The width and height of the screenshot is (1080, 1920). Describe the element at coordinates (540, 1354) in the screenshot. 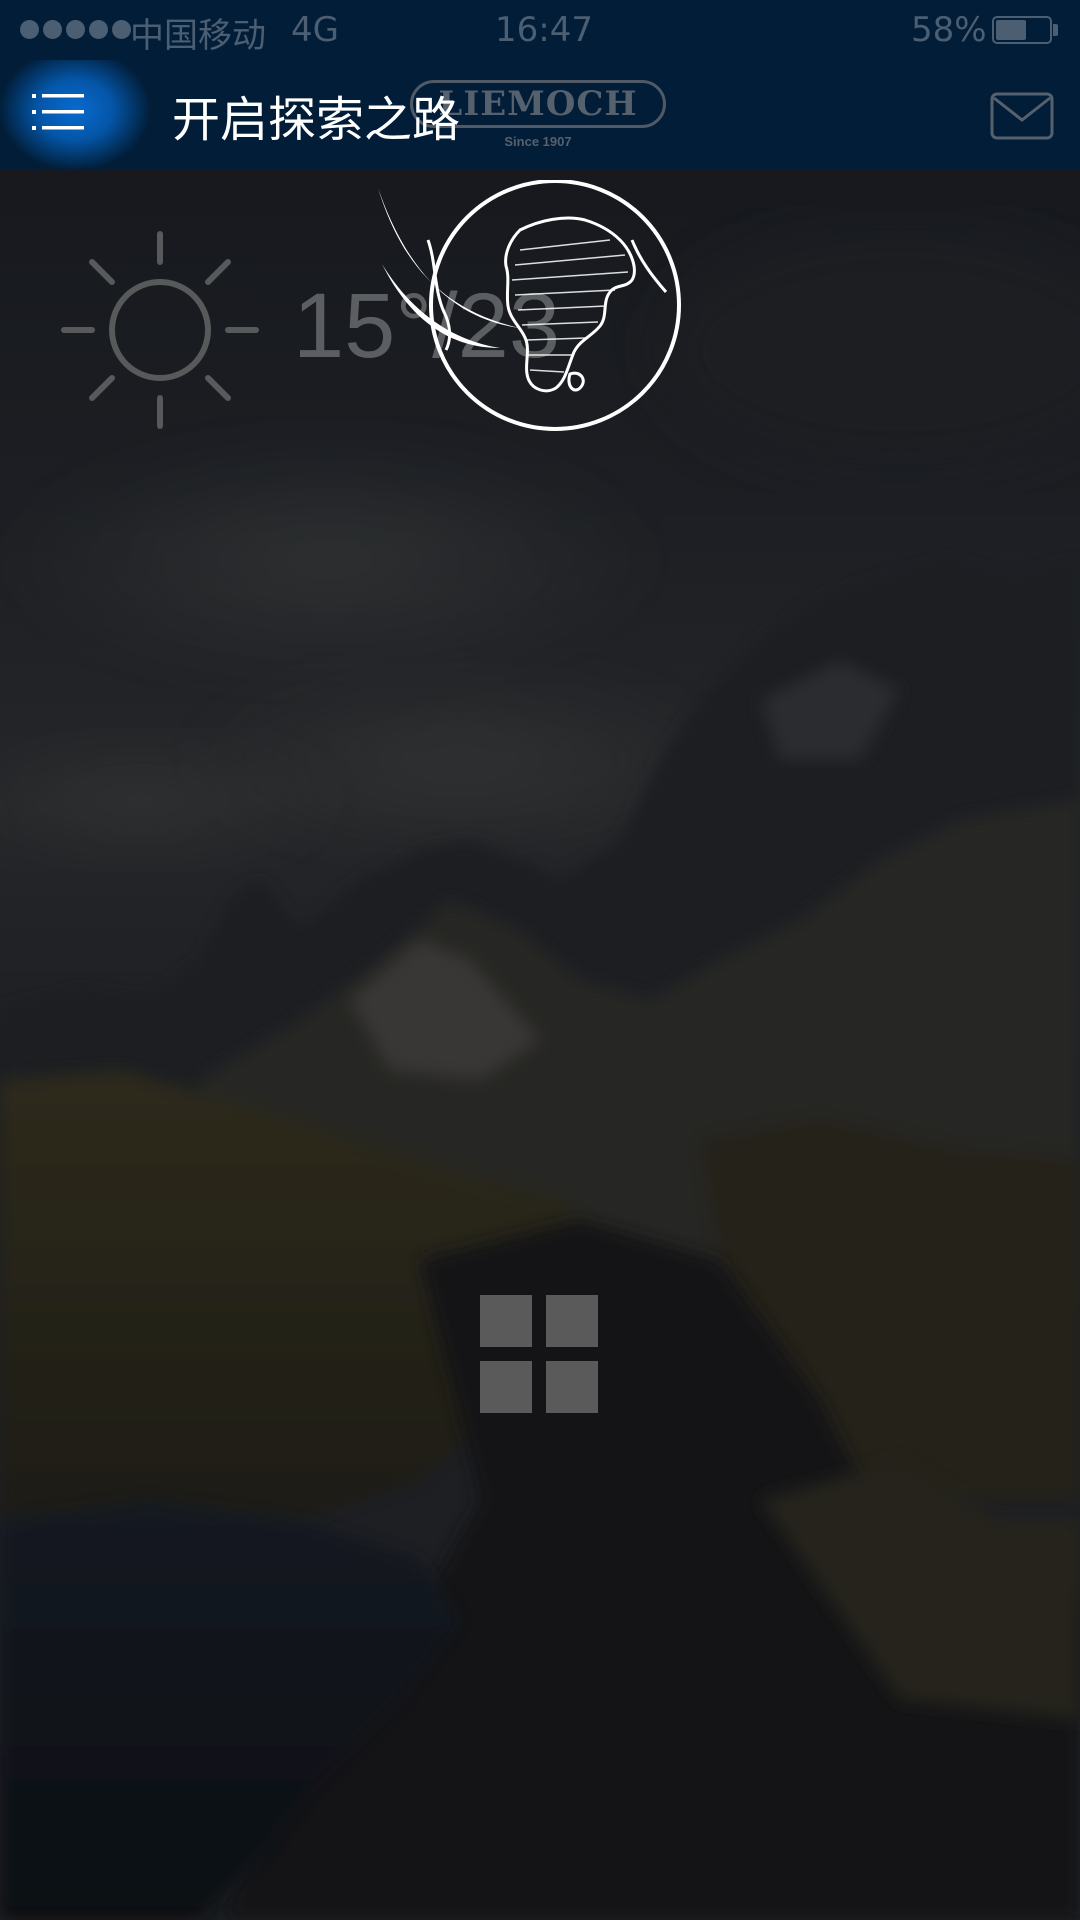

I see `apps-grid-button` at that location.